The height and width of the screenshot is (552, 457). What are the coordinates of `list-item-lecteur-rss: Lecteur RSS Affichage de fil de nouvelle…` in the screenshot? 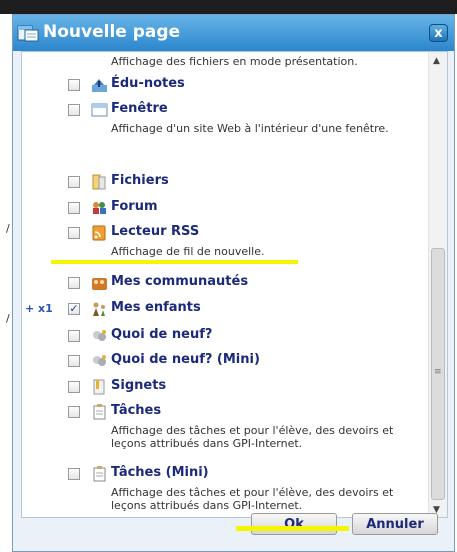 It's located at (222, 244).